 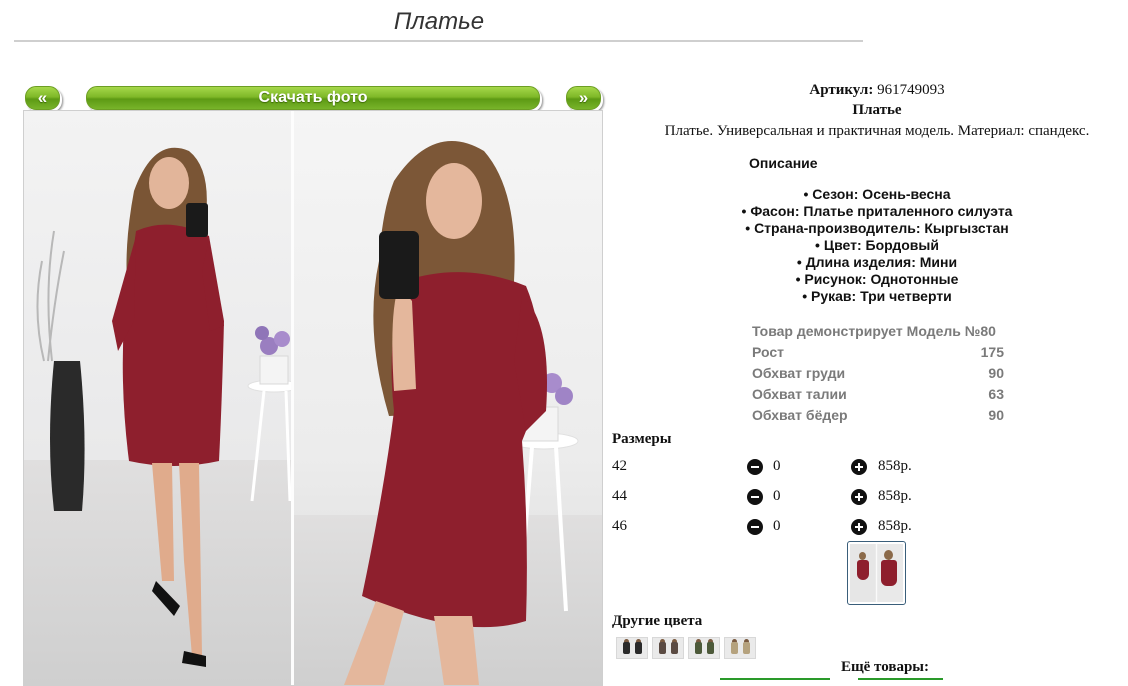 What do you see at coordinates (878, 393) in the screenshot?
I see `table-row: Обхват талии 63` at bounding box center [878, 393].